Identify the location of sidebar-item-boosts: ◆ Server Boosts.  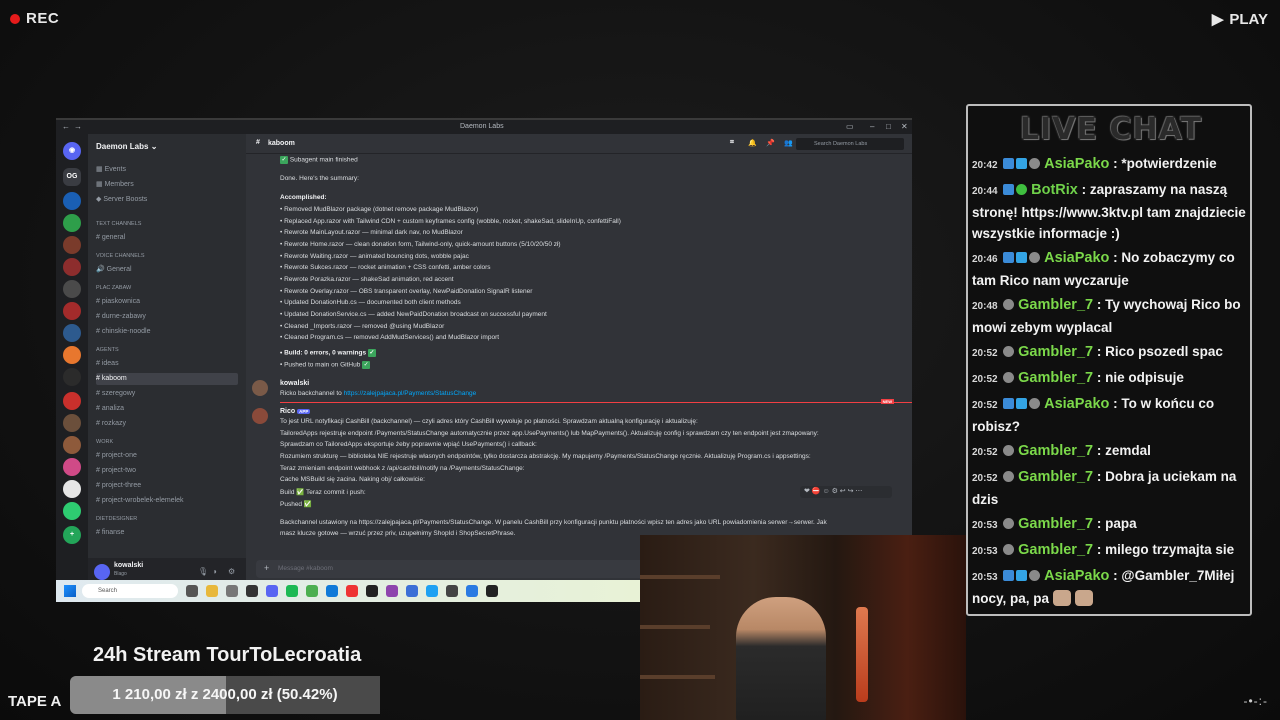
(167, 200).